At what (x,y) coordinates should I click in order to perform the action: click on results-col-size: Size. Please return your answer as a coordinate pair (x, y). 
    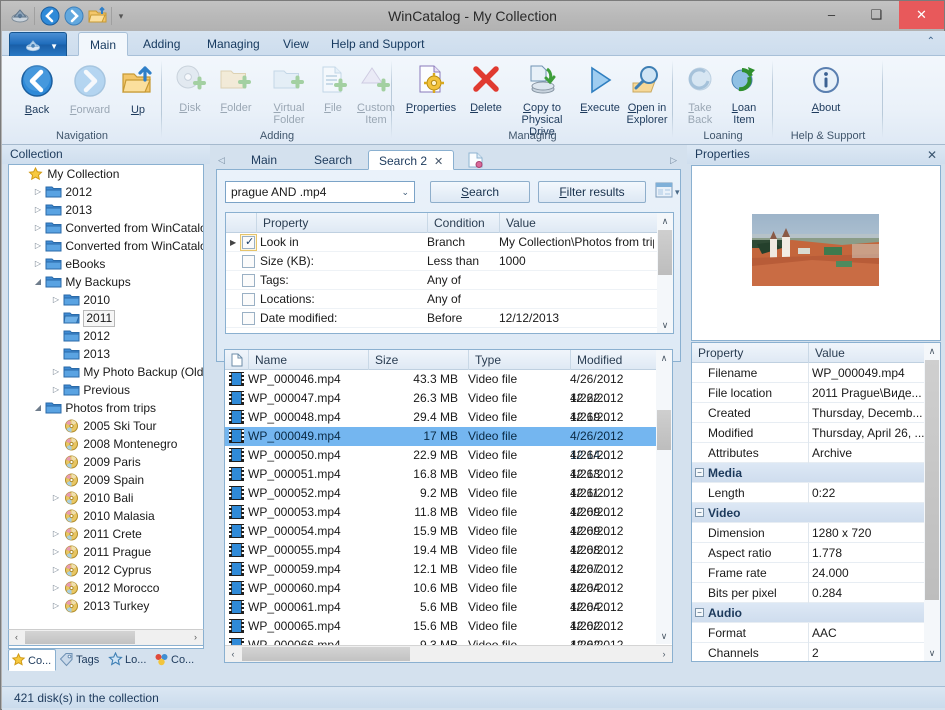
    Looking at the image, I should click on (418, 360).